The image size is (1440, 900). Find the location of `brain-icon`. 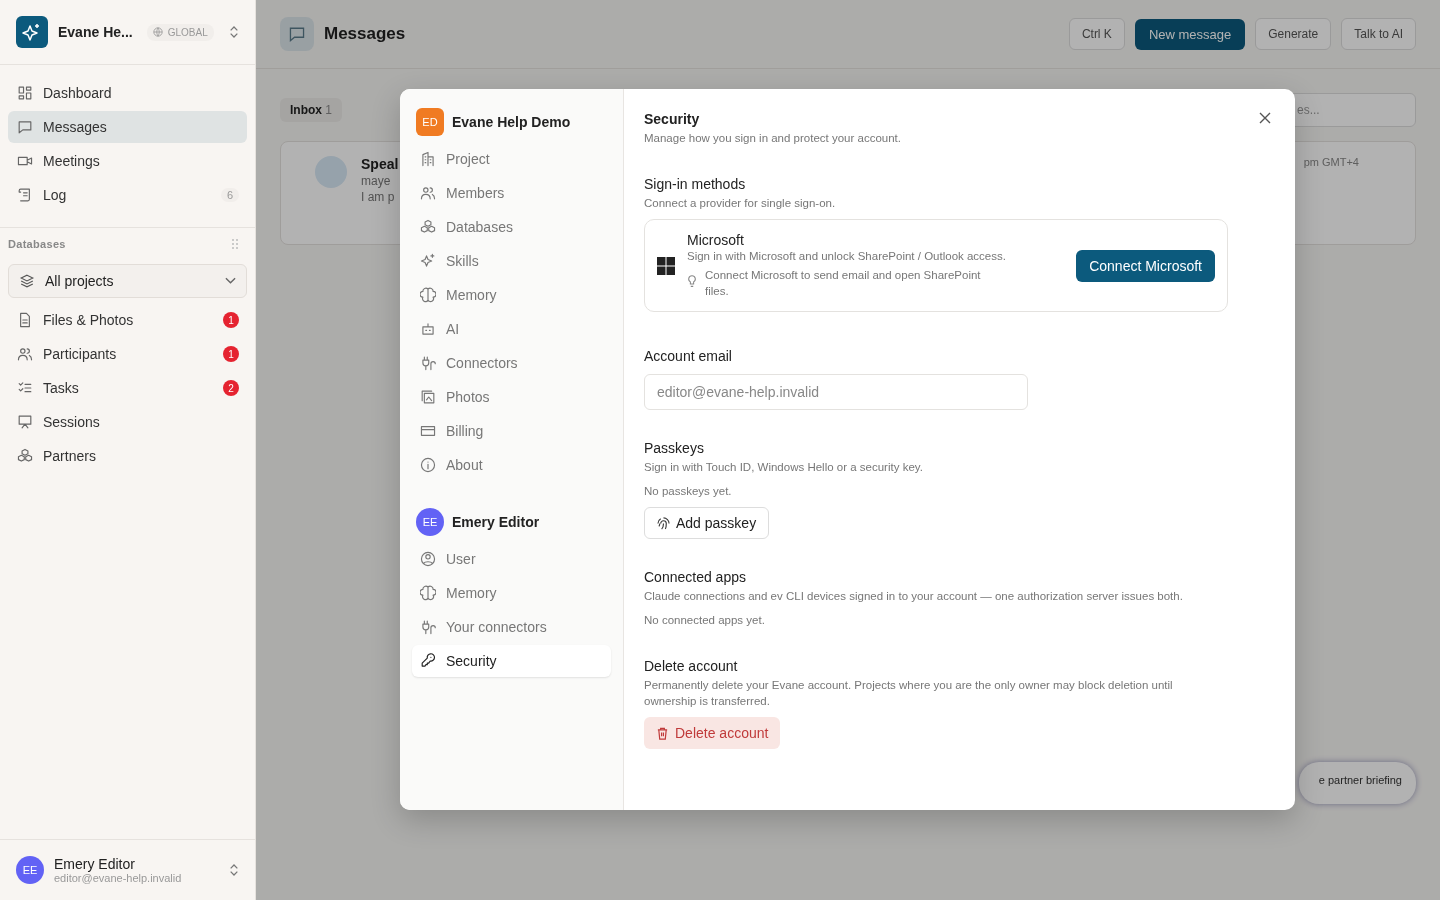

brain-icon is located at coordinates (428, 295).